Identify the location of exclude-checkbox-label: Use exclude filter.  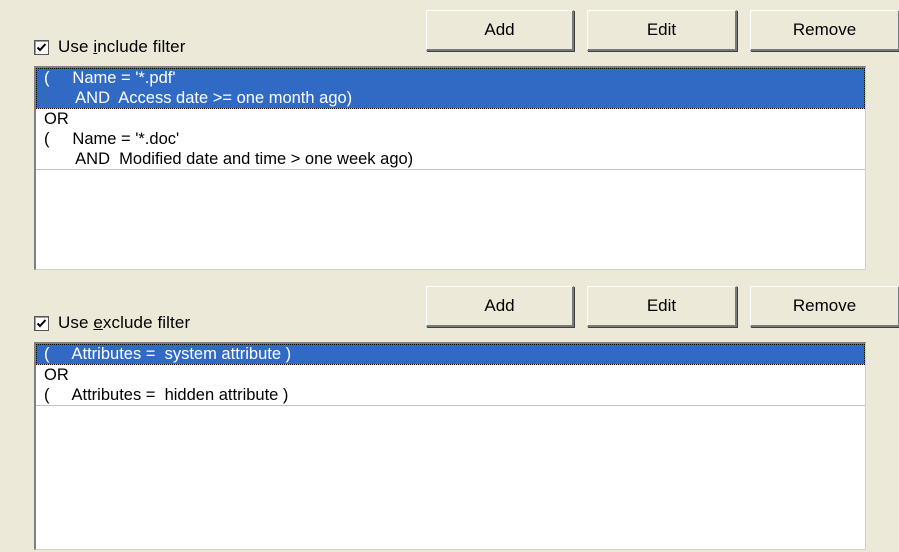
(124, 322).